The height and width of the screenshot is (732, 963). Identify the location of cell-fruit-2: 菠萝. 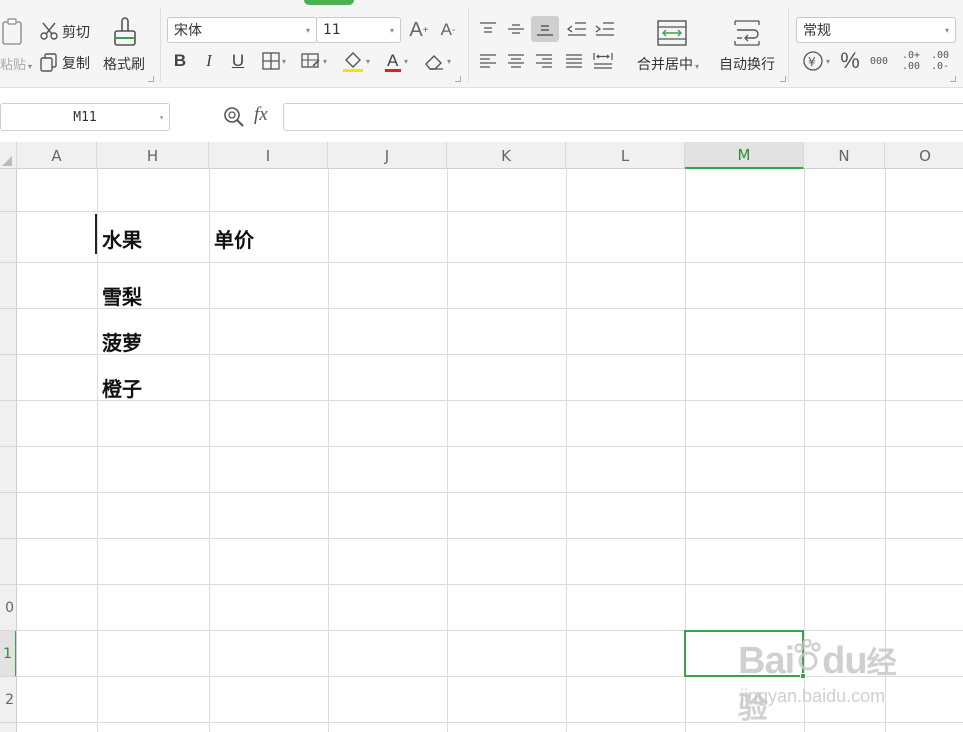
(122, 341).